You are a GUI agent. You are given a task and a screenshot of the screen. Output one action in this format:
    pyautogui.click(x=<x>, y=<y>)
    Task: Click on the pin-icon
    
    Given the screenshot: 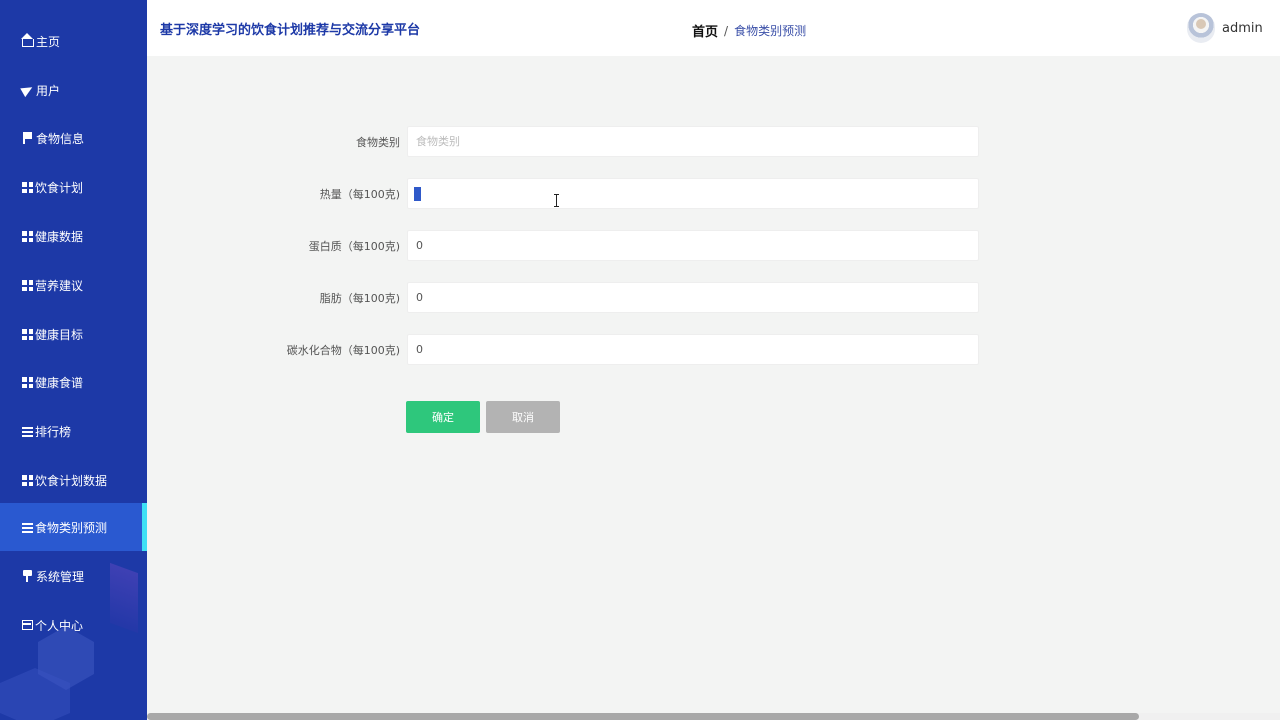 What is the action you would take?
    pyautogui.click(x=28, y=576)
    